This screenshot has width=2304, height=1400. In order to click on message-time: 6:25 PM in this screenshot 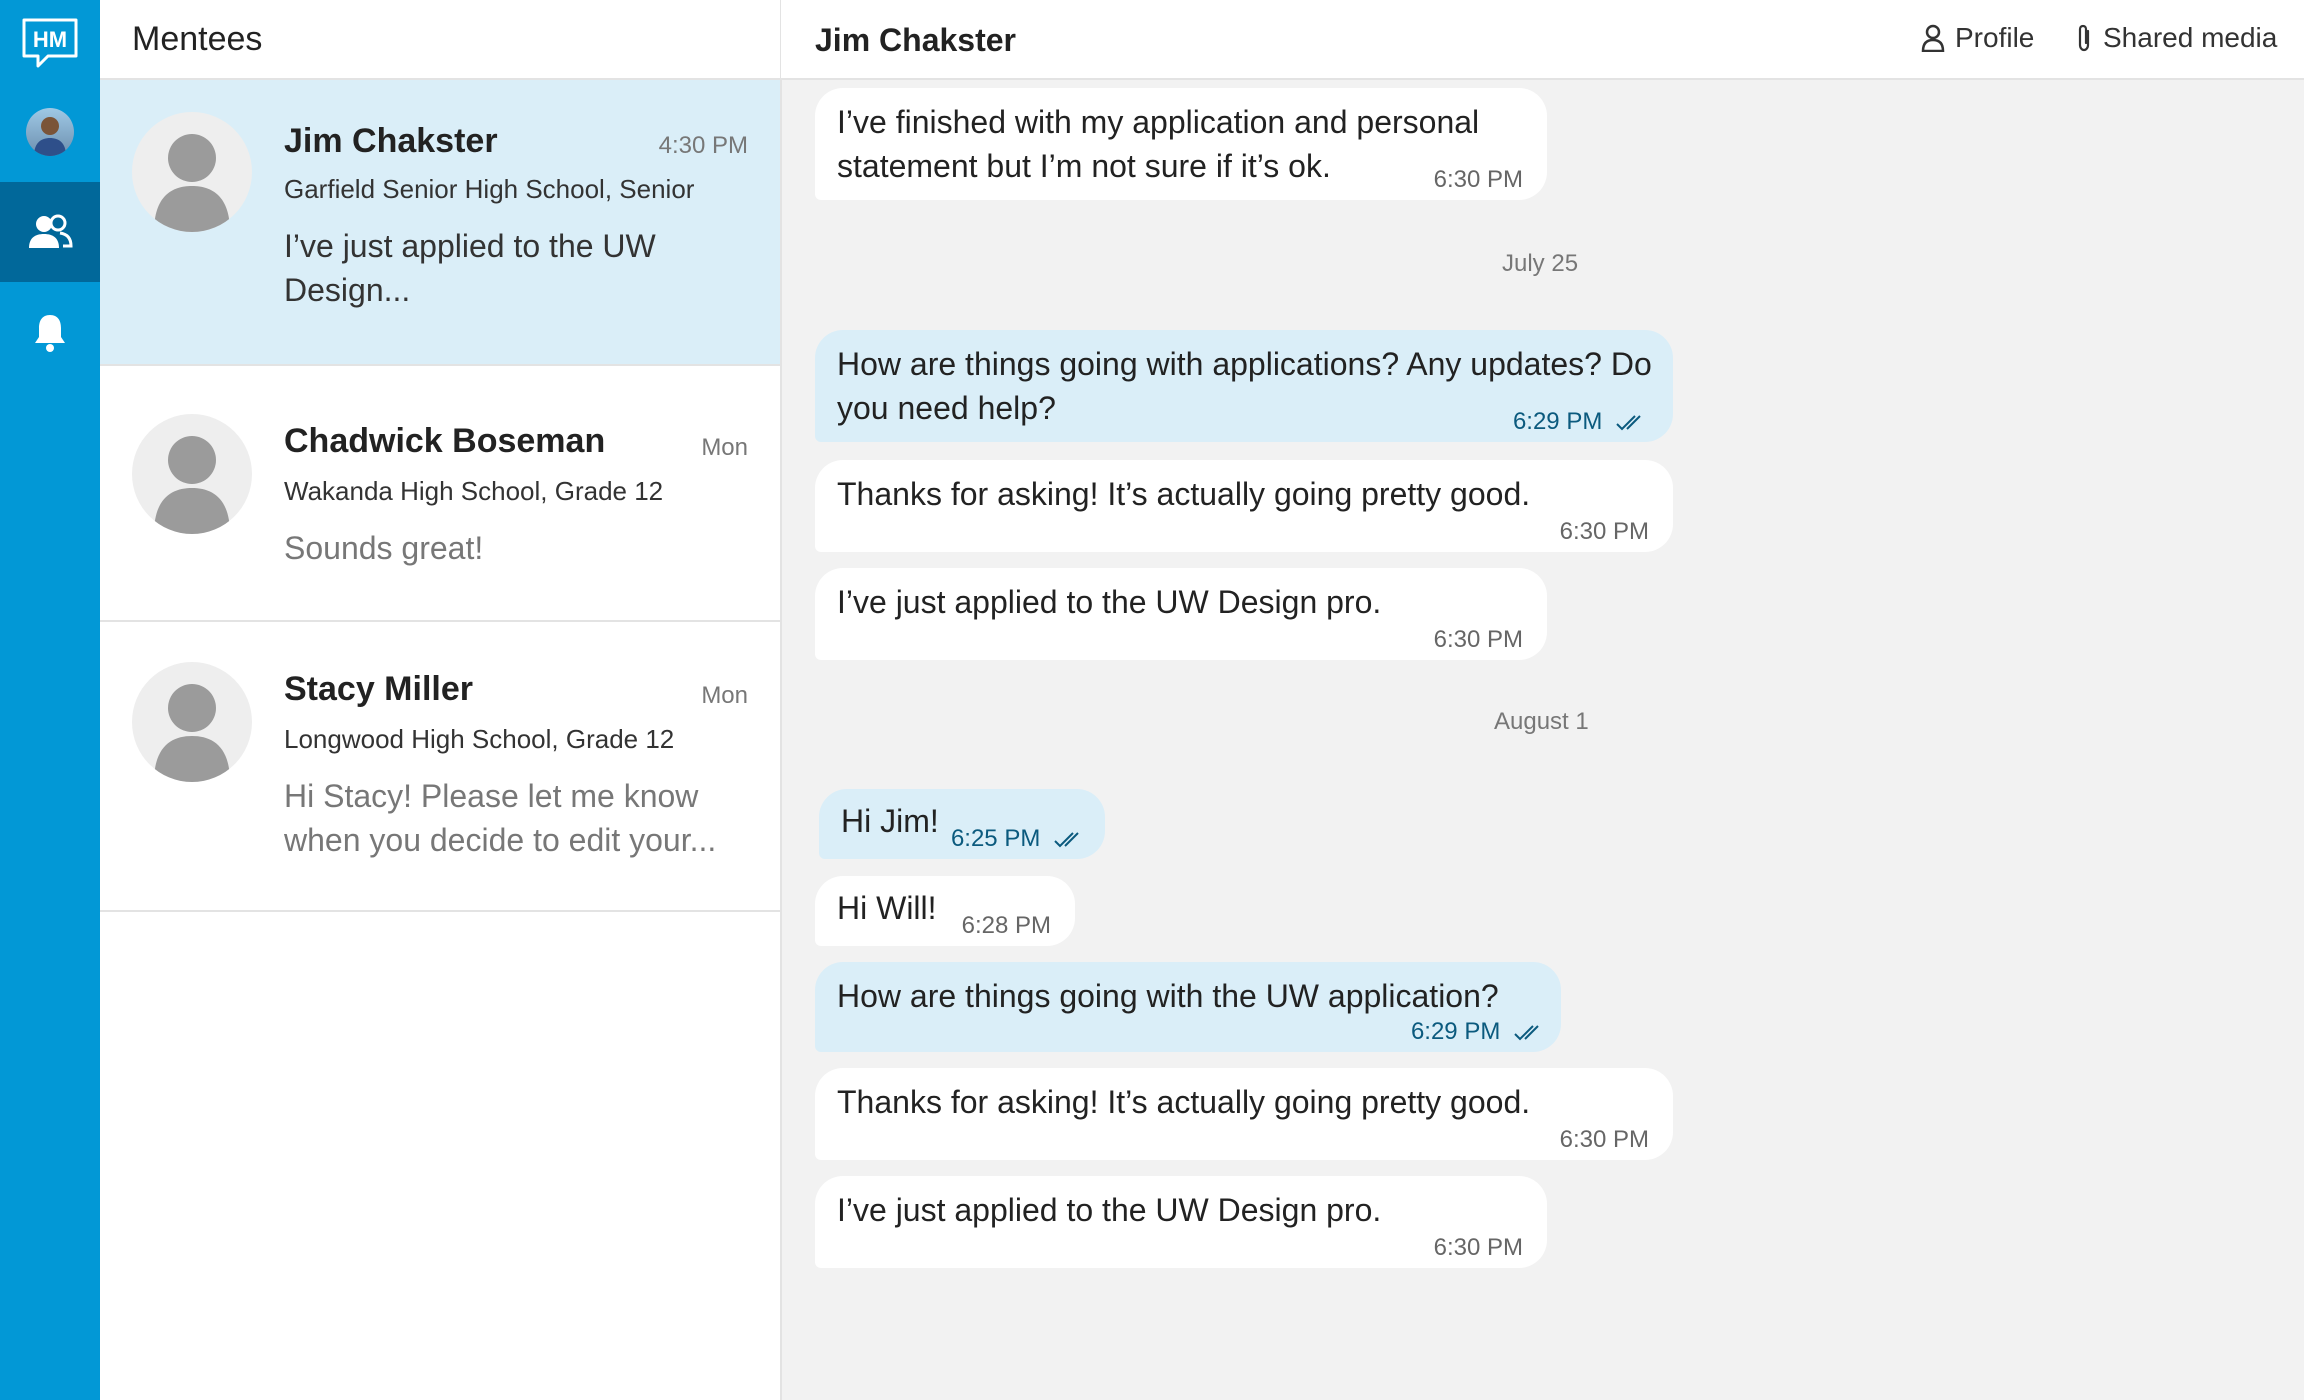, I will do `click(995, 838)`.